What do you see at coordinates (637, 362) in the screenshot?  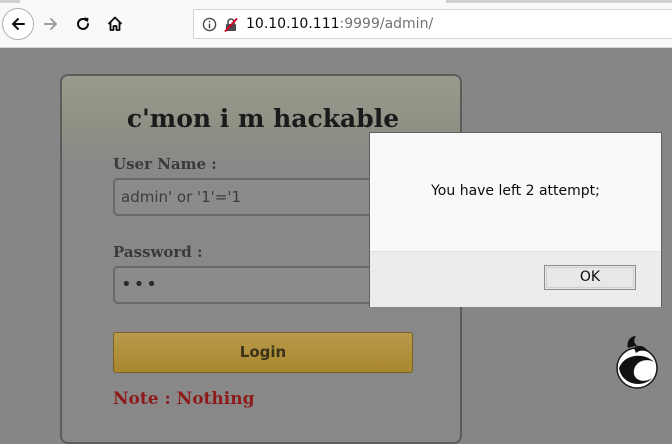 I see `dragon-logo-icon` at bounding box center [637, 362].